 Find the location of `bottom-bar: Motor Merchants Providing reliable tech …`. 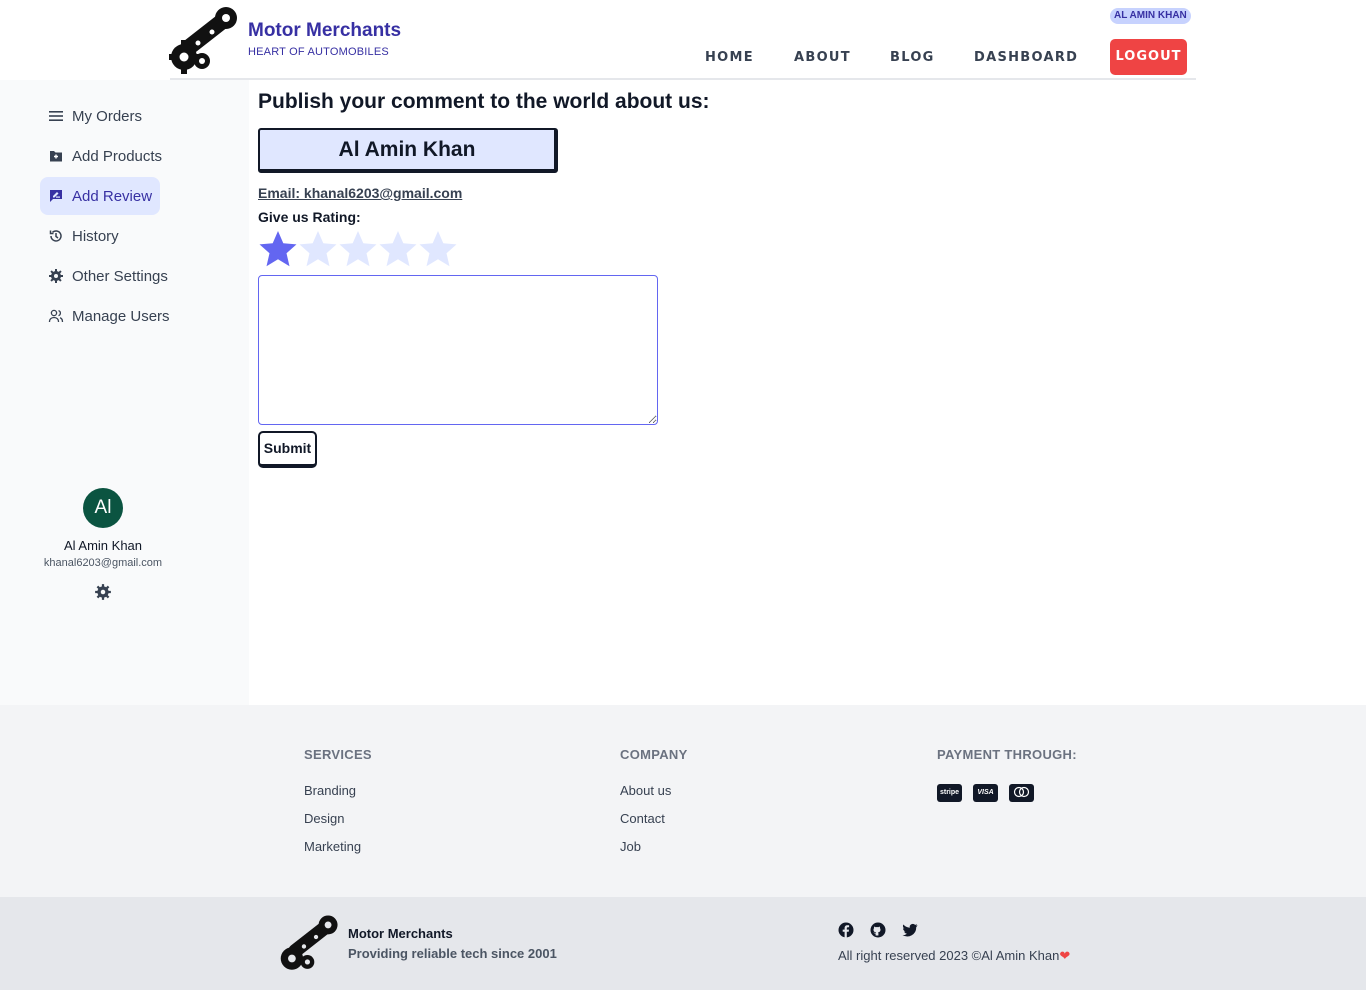

bottom-bar: Motor Merchants Providing reliable tech … is located at coordinates (683, 943).